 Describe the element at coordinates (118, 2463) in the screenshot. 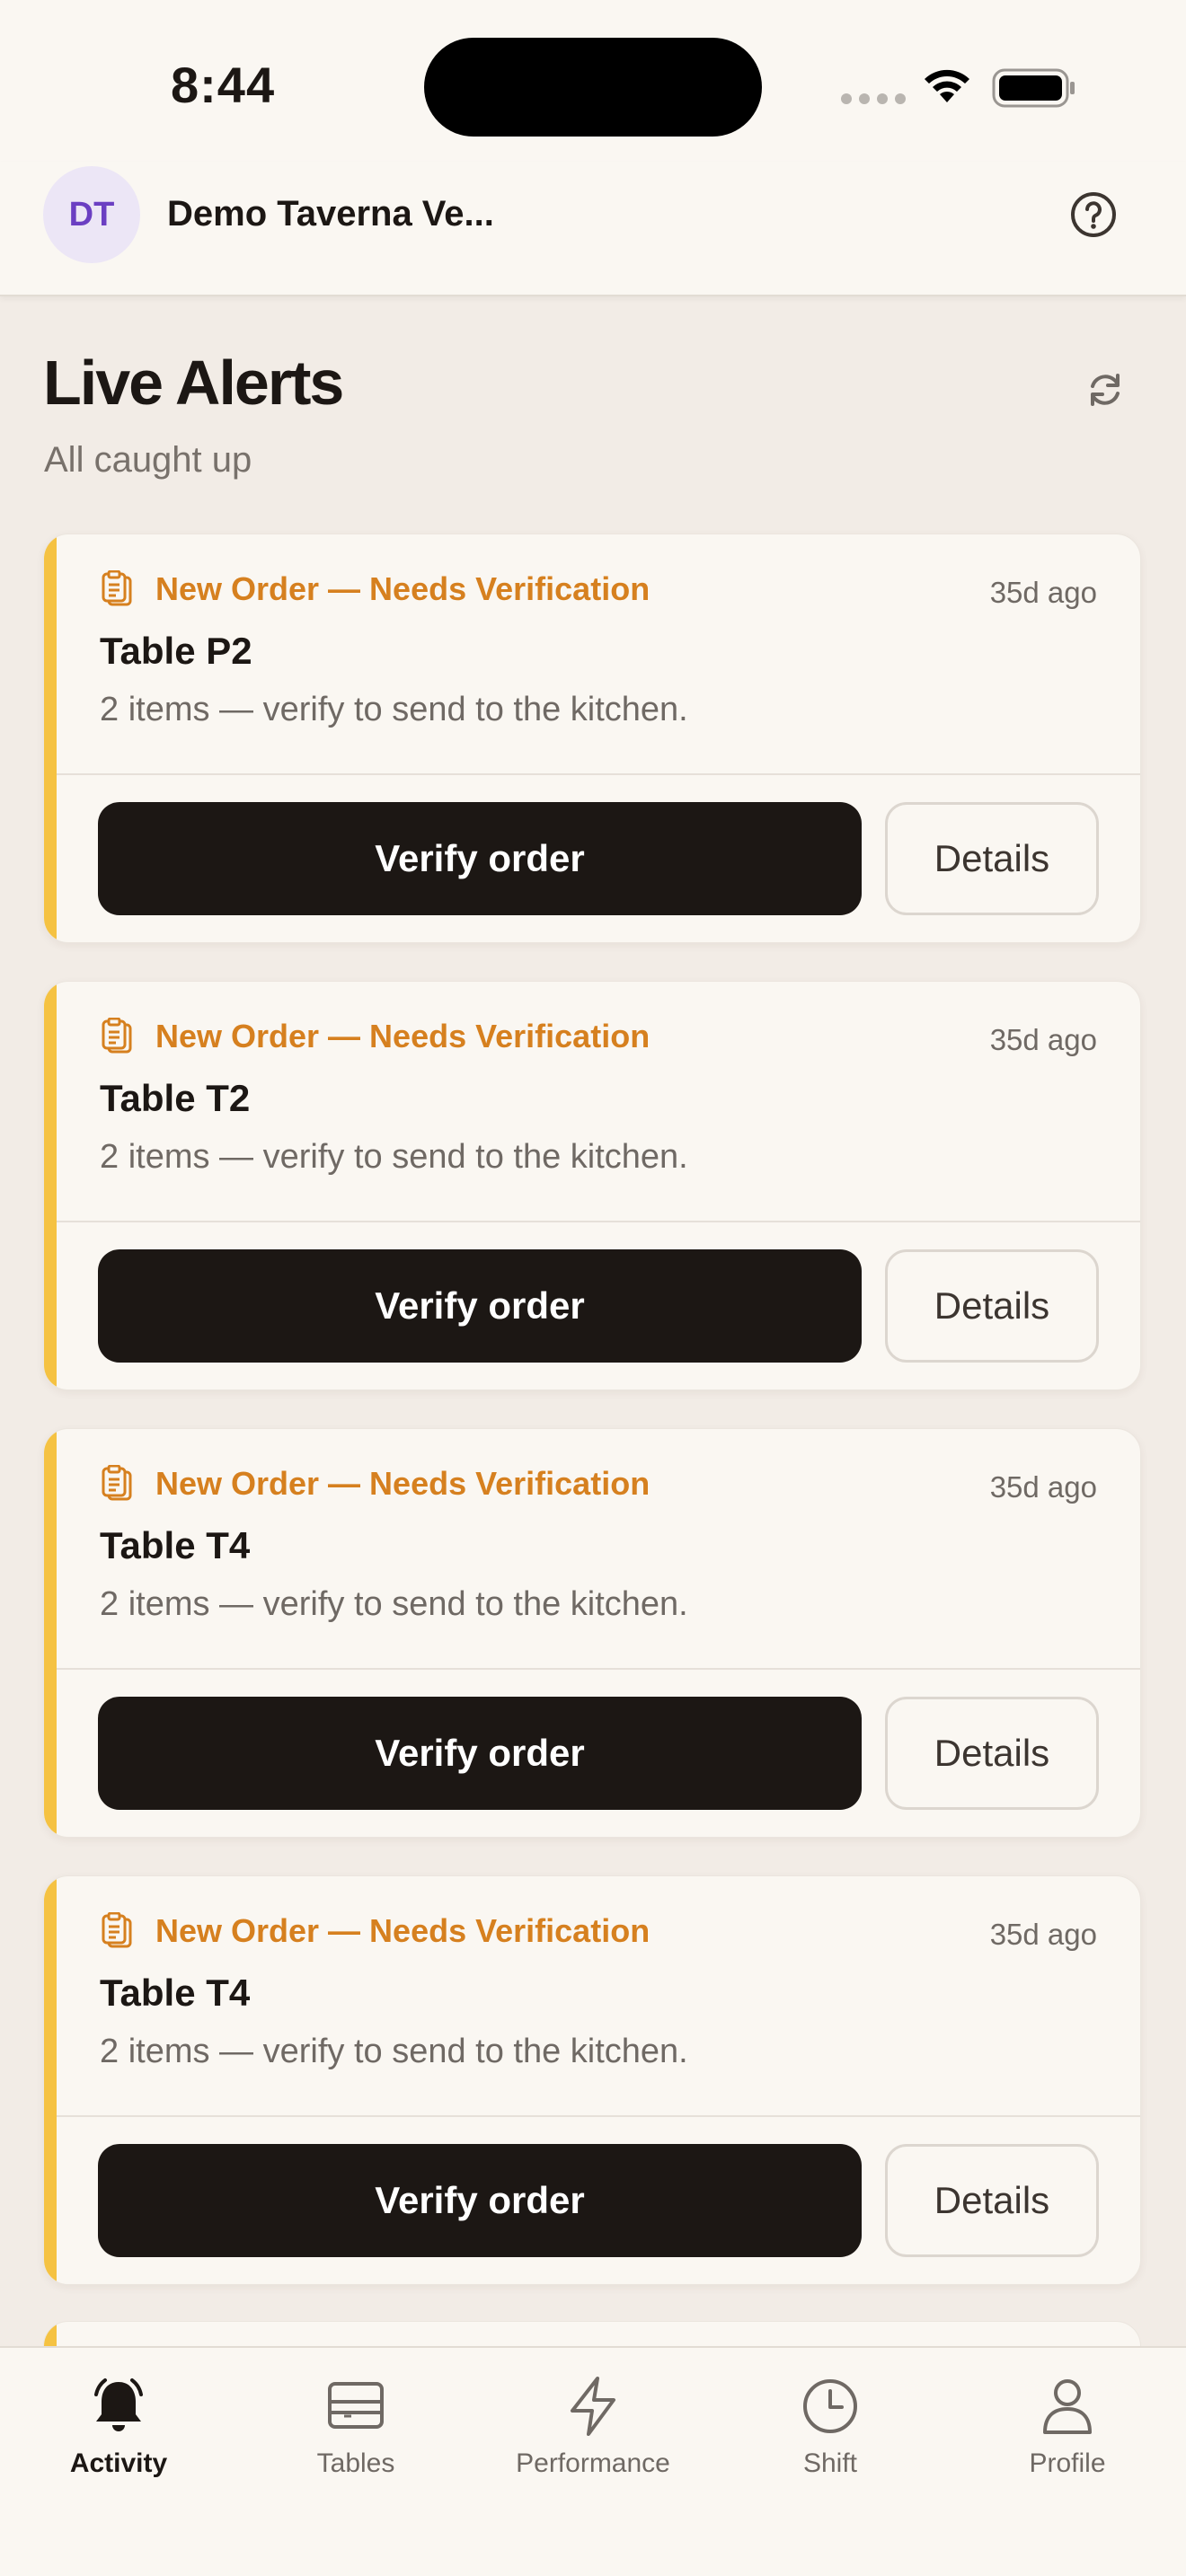

I see `tab-label: Activity` at that location.